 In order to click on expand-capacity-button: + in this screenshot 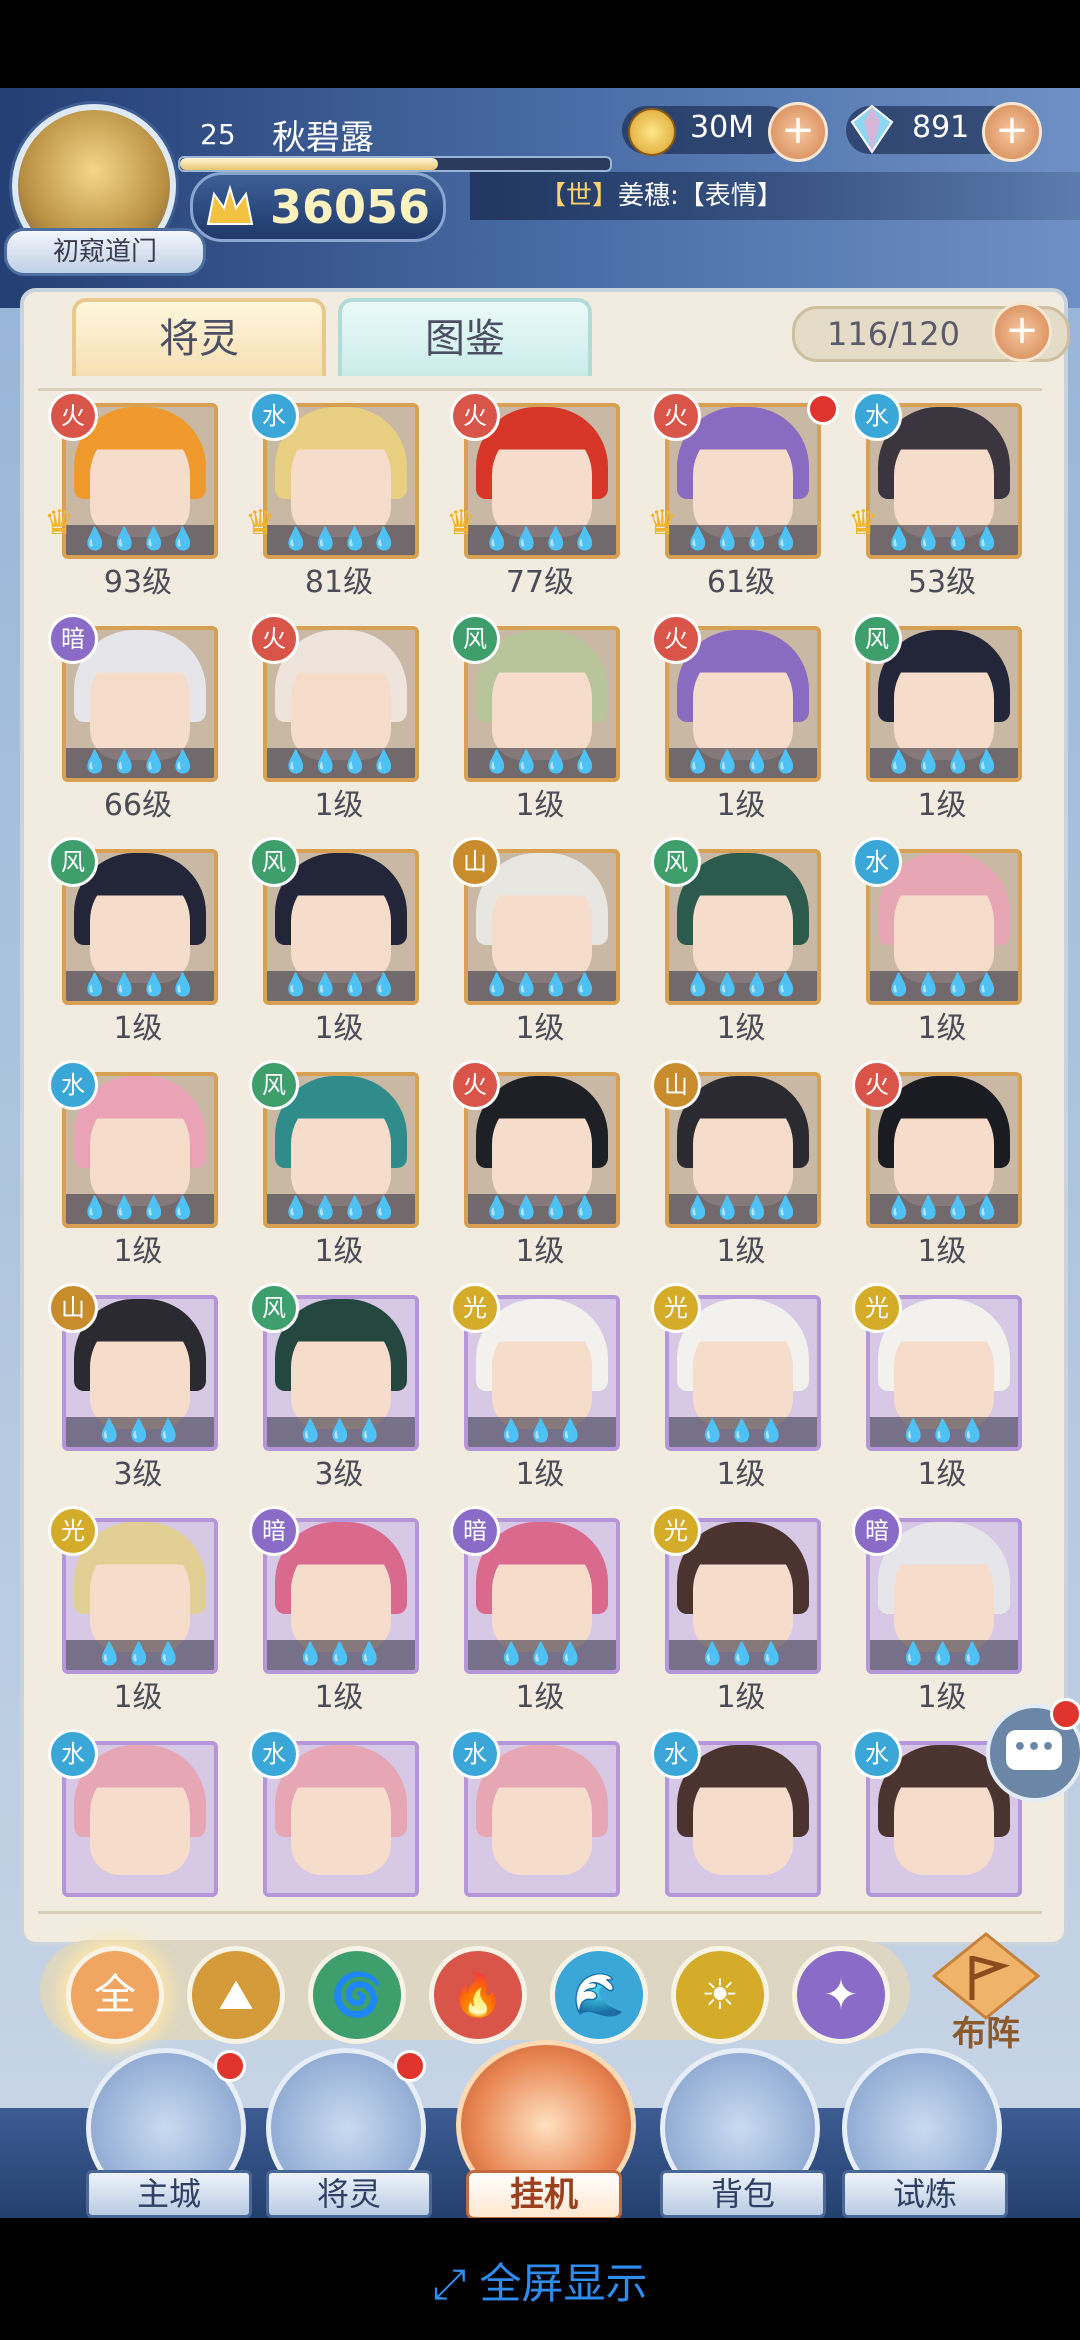, I will do `click(1022, 332)`.